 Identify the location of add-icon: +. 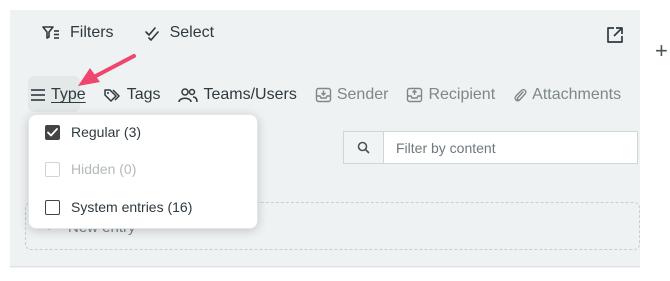
(661, 51).